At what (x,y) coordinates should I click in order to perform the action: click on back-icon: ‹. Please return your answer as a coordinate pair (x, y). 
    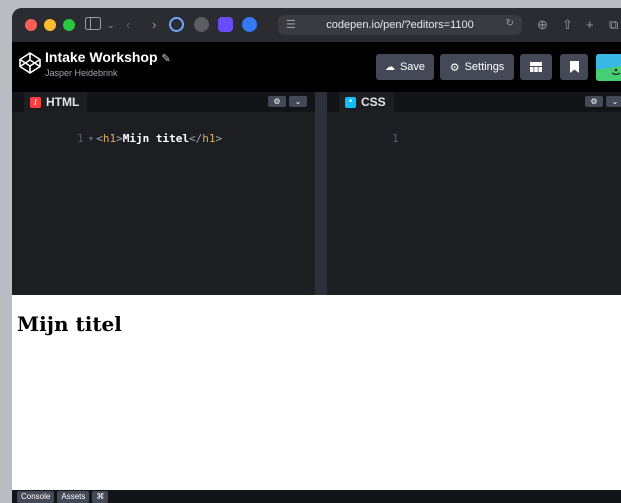
    Looking at the image, I should click on (128, 25).